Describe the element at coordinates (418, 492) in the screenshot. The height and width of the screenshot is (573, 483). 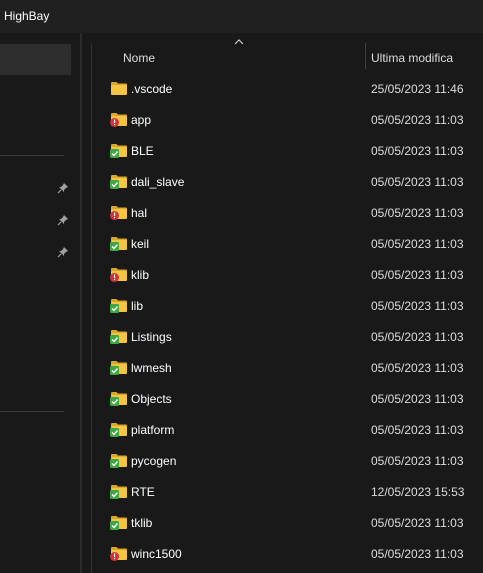
I see `file-modified: 12/05/2023 15:53` at that location.